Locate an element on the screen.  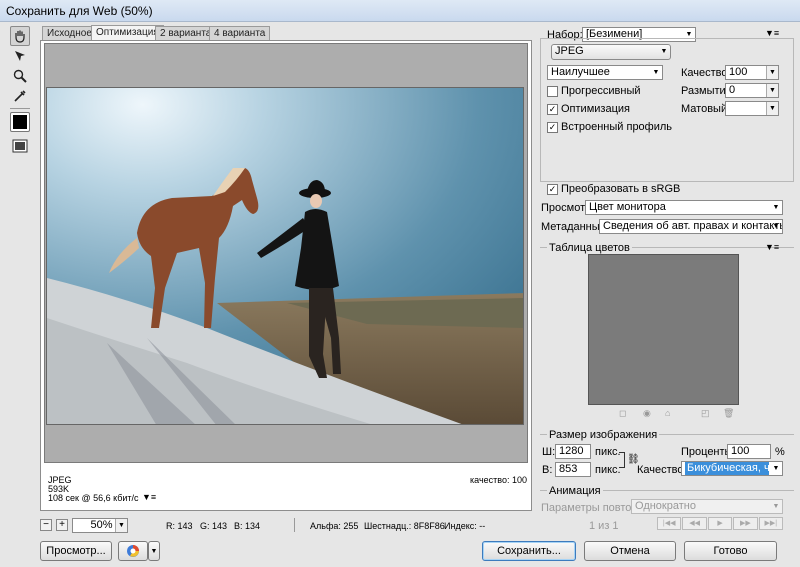
color-table-swatches is located at coordinates (663, 329).